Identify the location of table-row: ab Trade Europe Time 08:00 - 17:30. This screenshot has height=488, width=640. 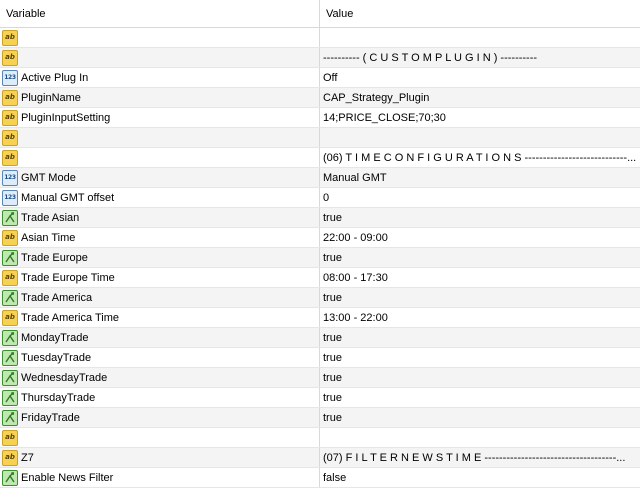
(320, 278).